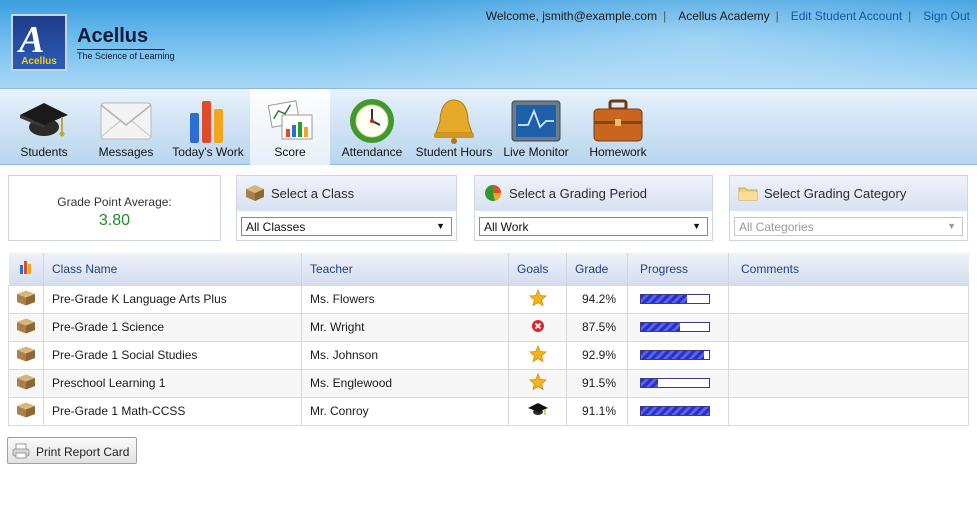 The height and width of the screenshot is (510, 977). Describe the element at coordinates (276, 227) in the screenshot. I see `class-select-value: All Classes` at that location.